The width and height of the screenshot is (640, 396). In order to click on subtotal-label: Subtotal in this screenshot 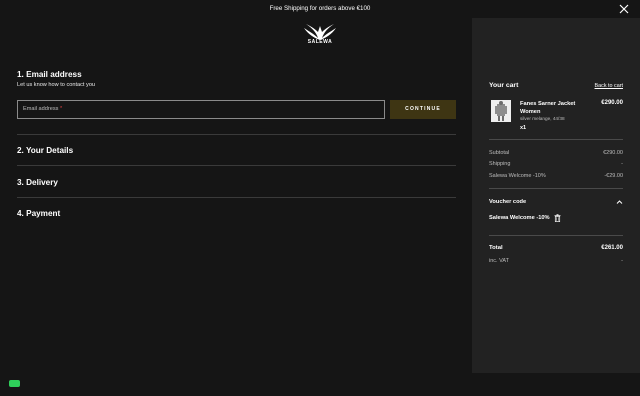, I will do `click(499, 153)`.